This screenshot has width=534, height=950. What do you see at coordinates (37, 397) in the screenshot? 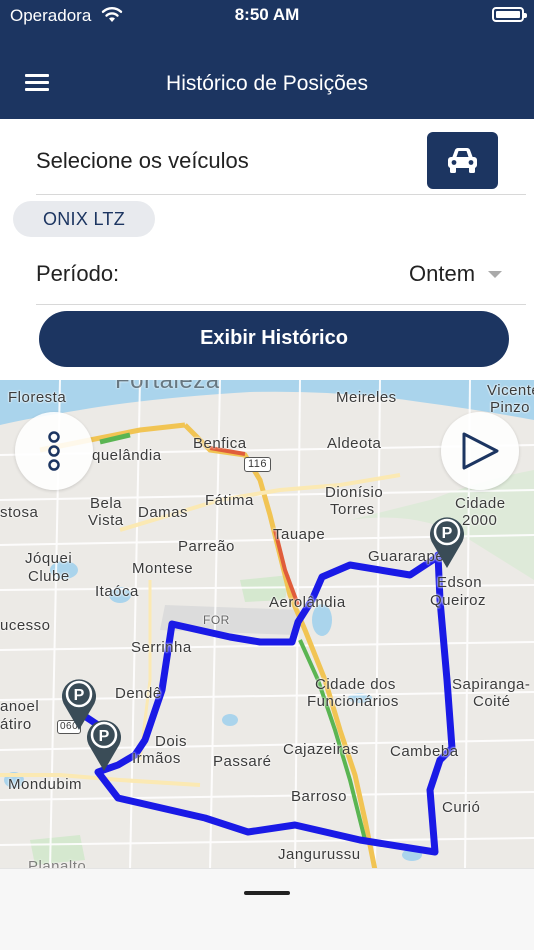
I see `map-label: Floresta` at bounding box center [37, 397].